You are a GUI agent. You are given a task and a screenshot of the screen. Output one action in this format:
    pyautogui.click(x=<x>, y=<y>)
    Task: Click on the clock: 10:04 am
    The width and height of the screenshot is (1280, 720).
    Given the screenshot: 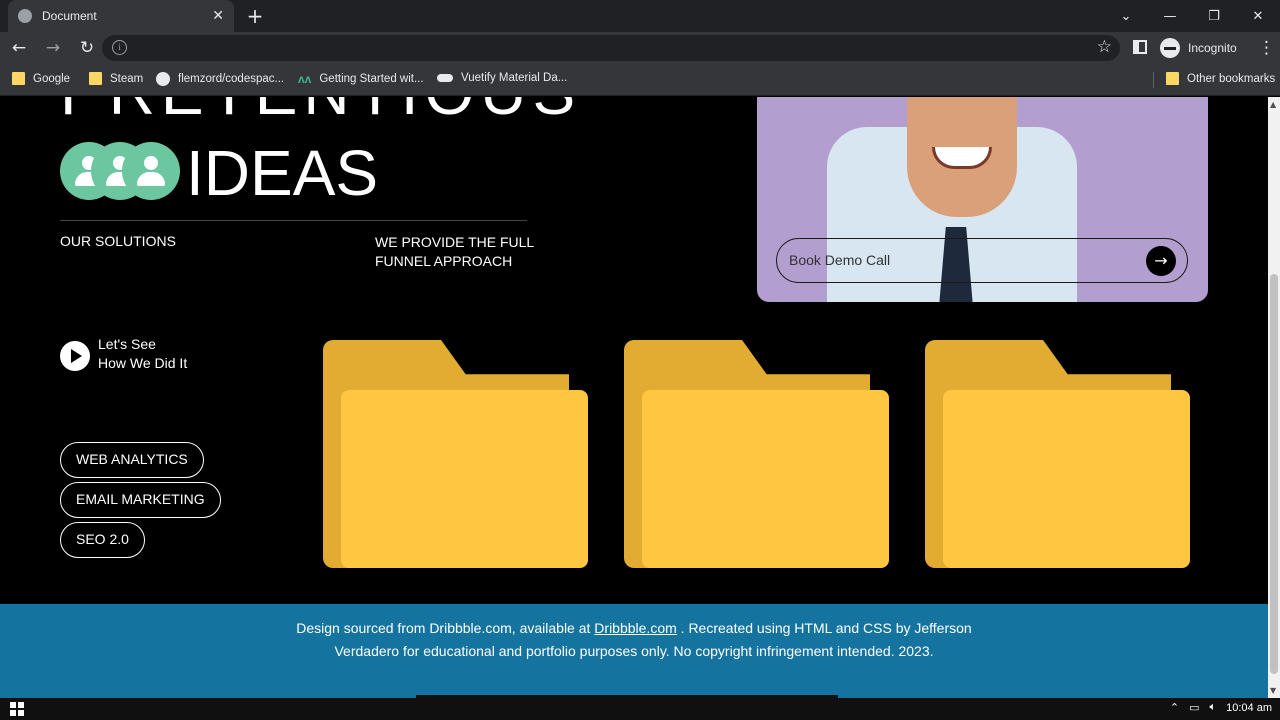 What is the action you would take?
    pyautogui.click(x=1249, y=708)
    